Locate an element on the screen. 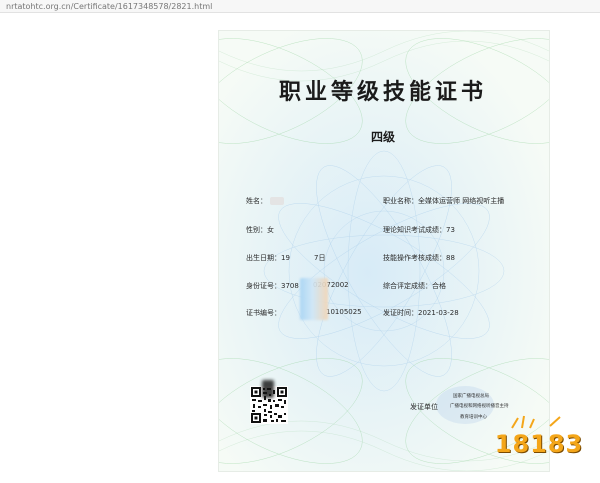  issuer-org-1: 国家广播电视总局 is located at coordinates (471, 396).